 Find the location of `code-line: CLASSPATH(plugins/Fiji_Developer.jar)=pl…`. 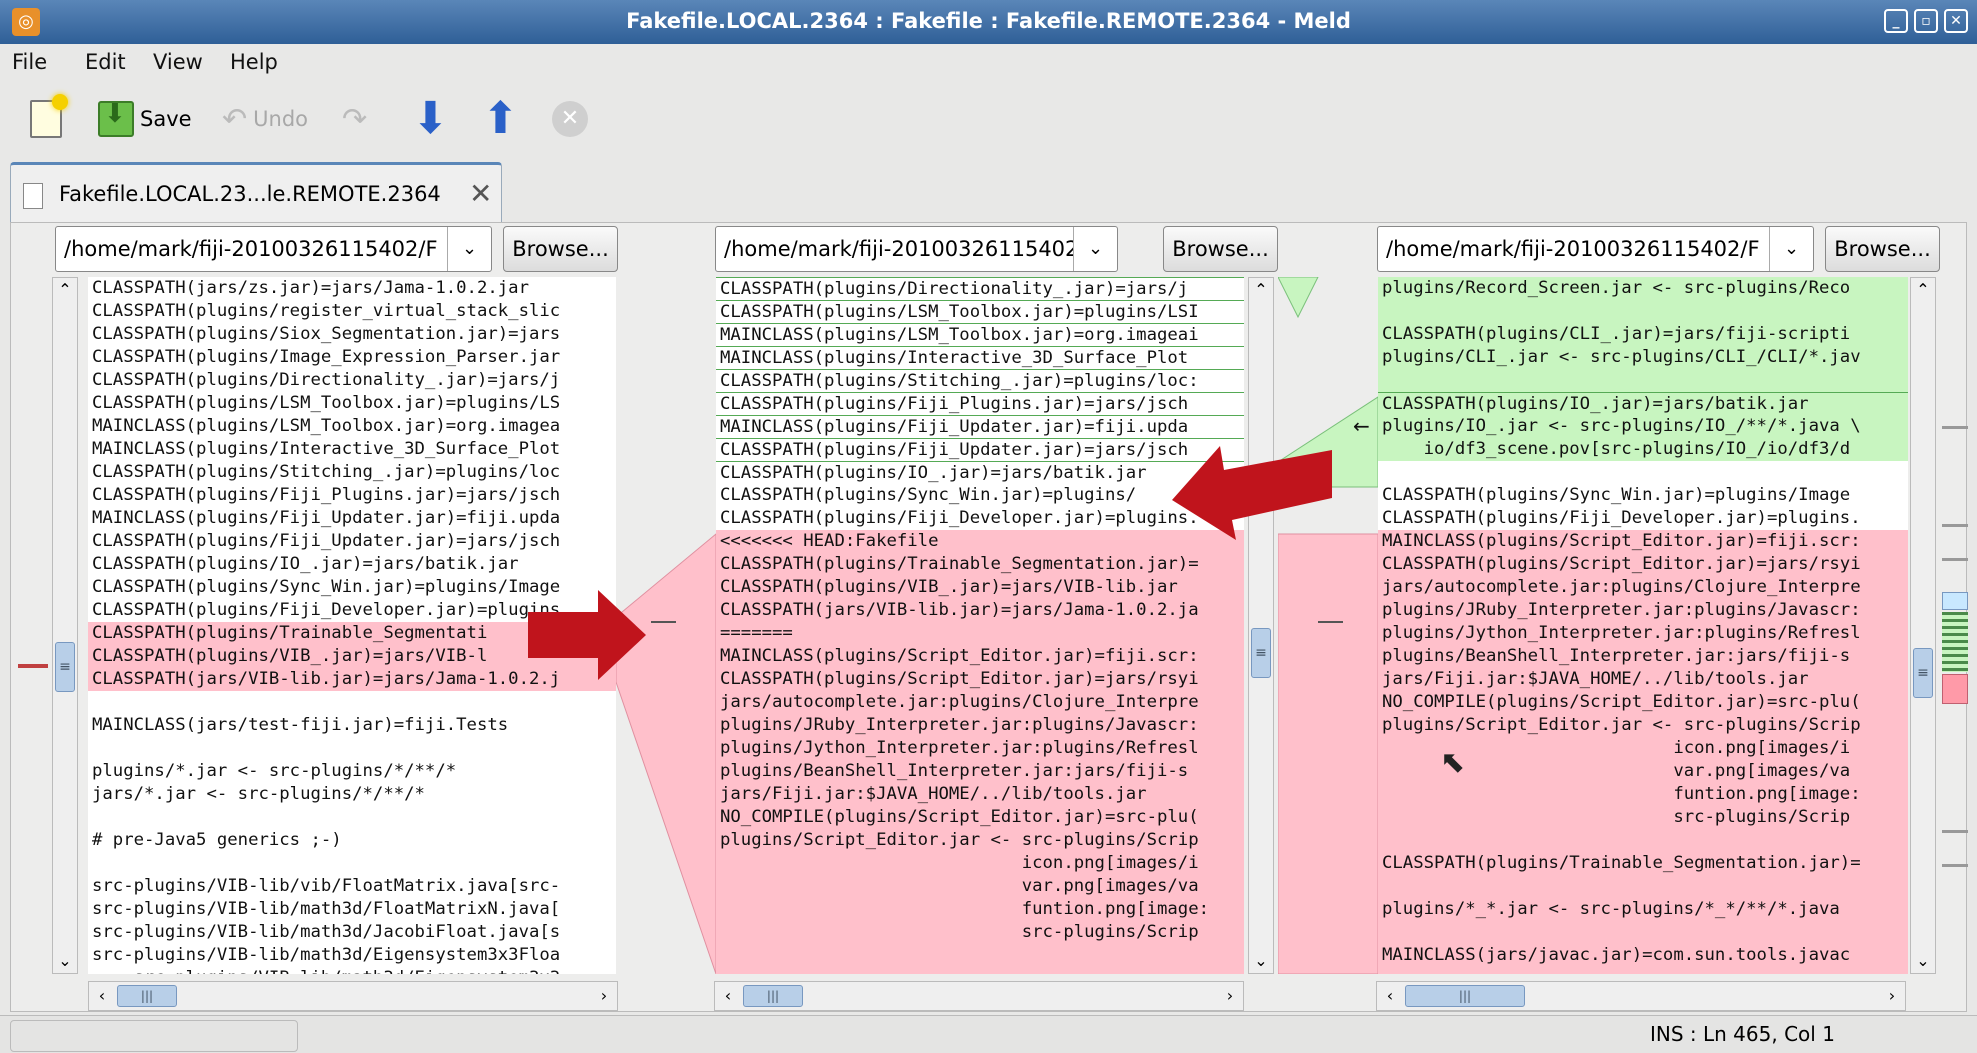

code-line: CLASSPATH(plugins/Fiji_Developer.jar)=pl… is located at coordinates (1643, 518).